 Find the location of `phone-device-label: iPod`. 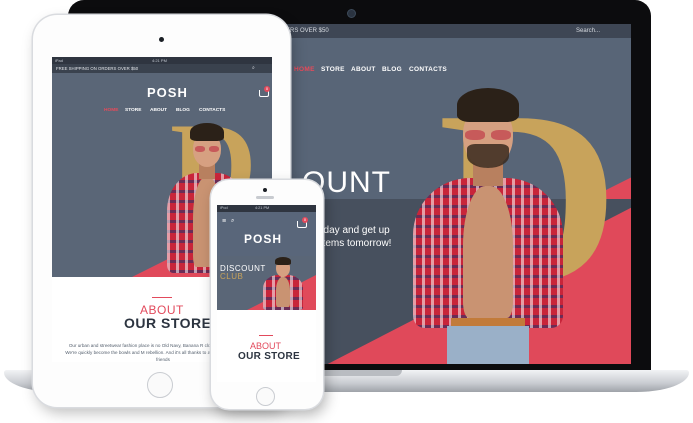

phone-device-label: iPod is located at coordinates (224, 208).